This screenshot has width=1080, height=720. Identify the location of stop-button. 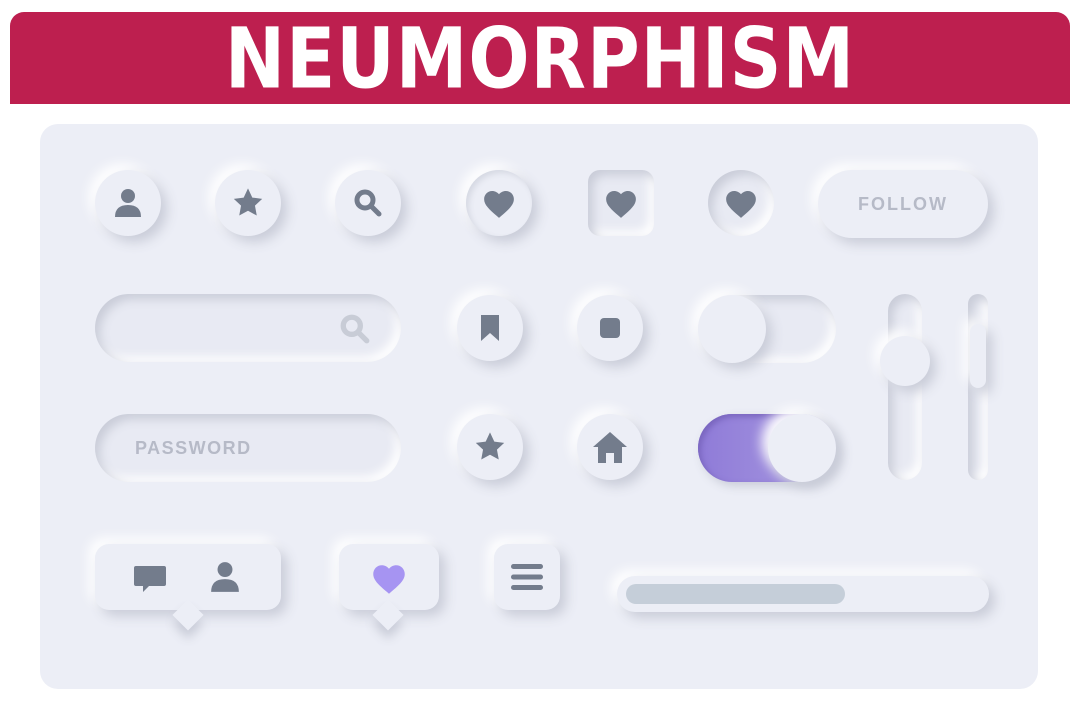
(610, 328).